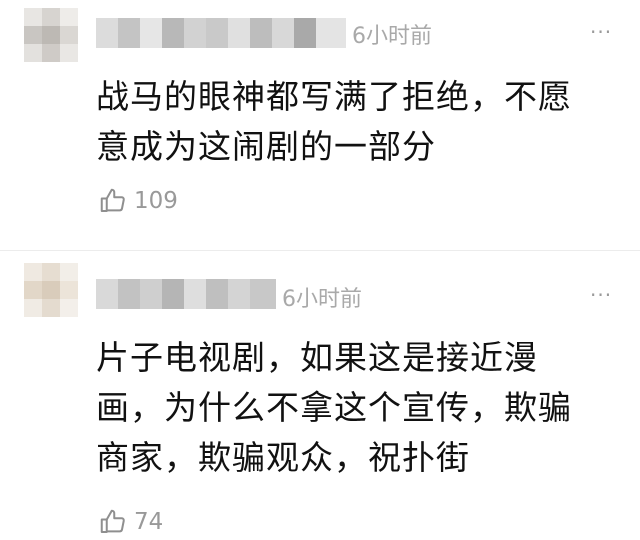 The height and width of the screenshot is (540, 640). I want to click on like-count: 74, so click(149, 522).